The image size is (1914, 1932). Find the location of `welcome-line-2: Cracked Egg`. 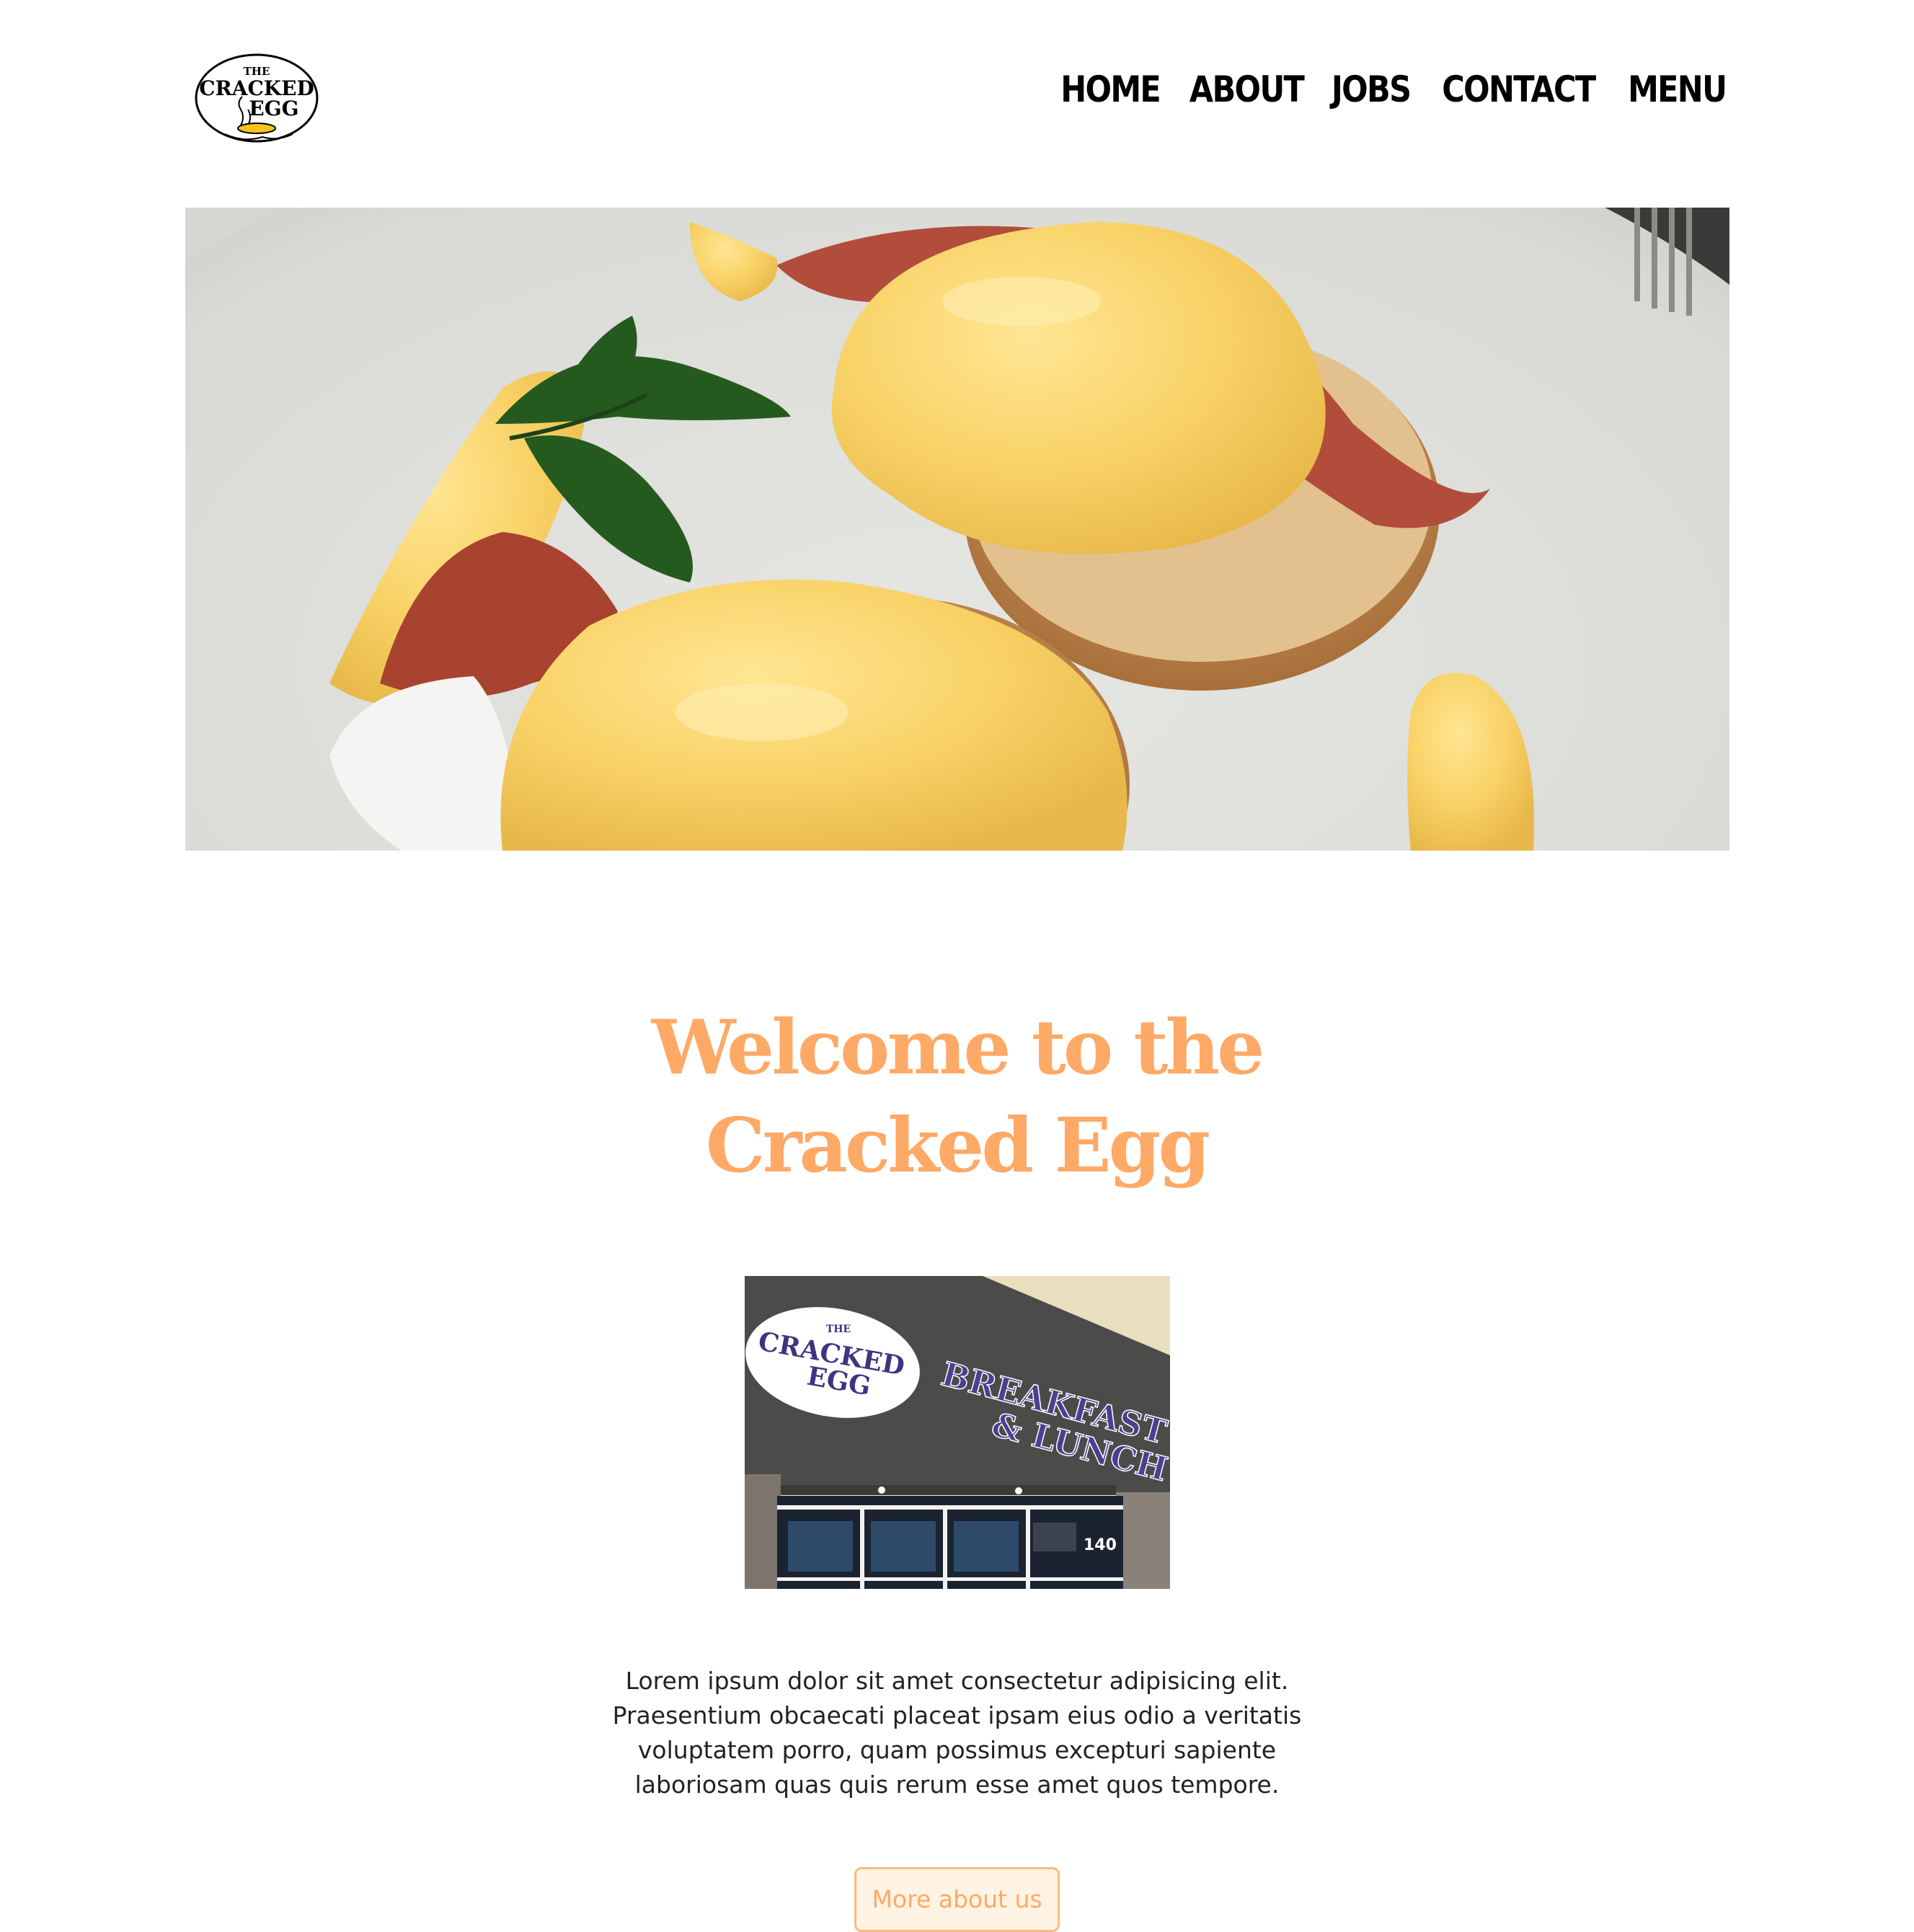

welcome-line-2: Cracked Egg is located at coordinates (958, 1145).